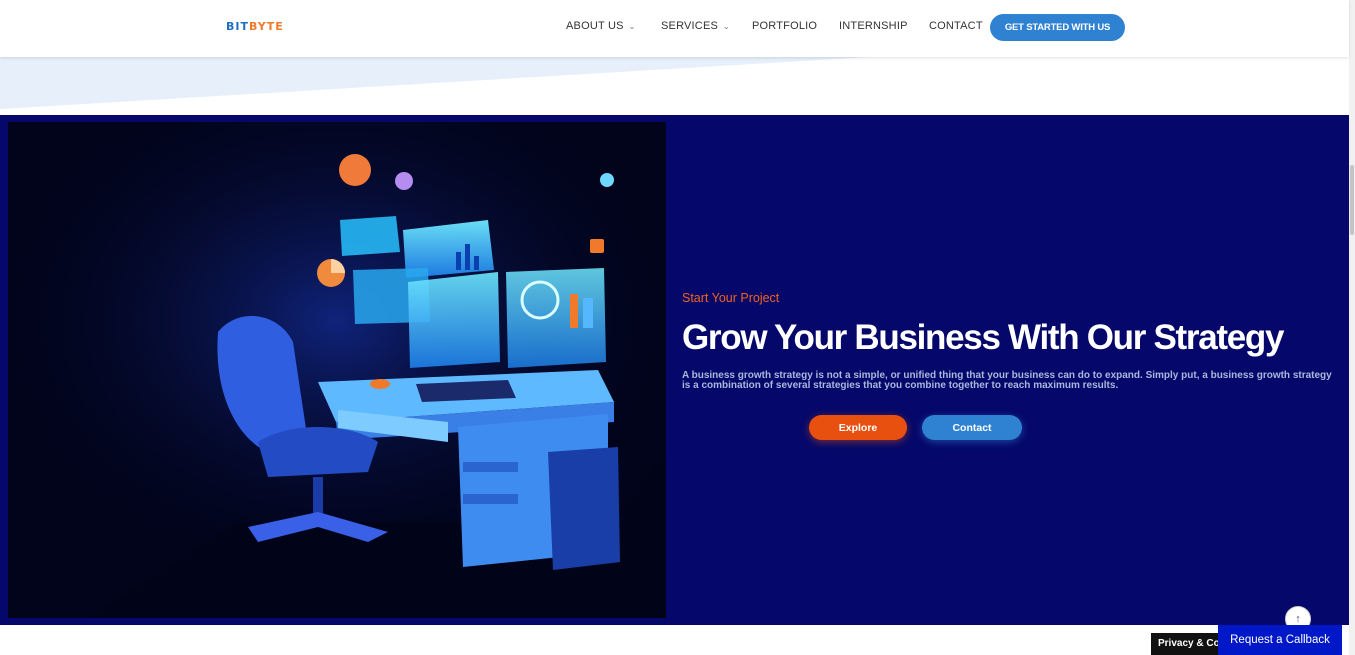 The image size is (1355, 655). Describe the element at coordinates (595, 26) in the screenshot. I see `nav-about-us-label: ABOUT US` at that location.